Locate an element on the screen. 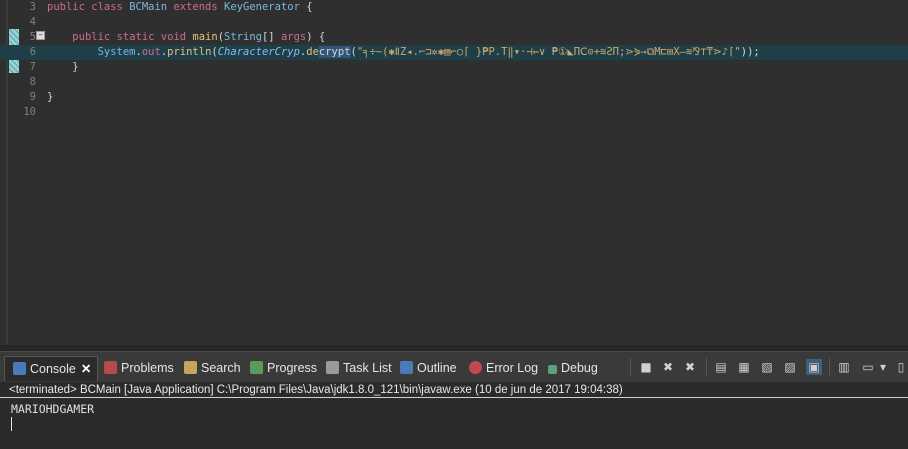 This screenshot has height=449, width=908. tab-search: Search is located at coordinates (212, 368).